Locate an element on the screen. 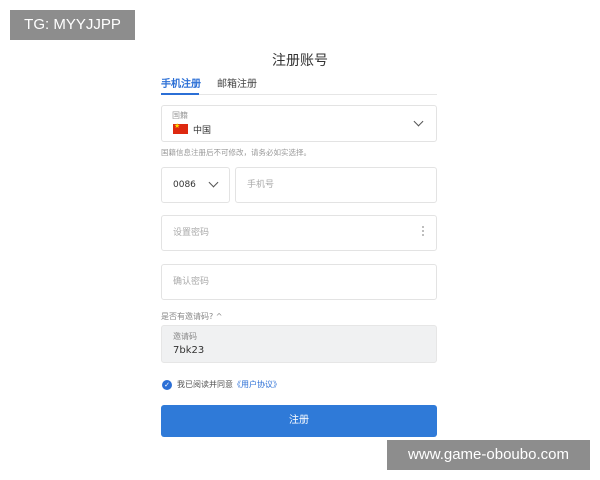  active-tab-indicator is located at coordinates (180, 94).